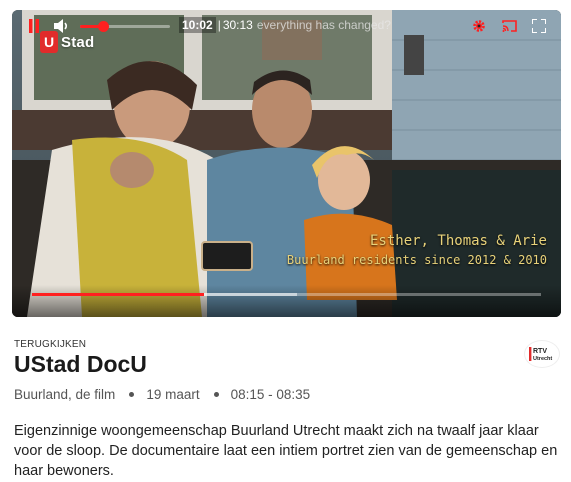 Image resolution: width=571 pixels, height=482 pixels. What do you see at coordinates (34, 26) in the screenshot?
I see `pause-icon` at bounding box center [34, 26].